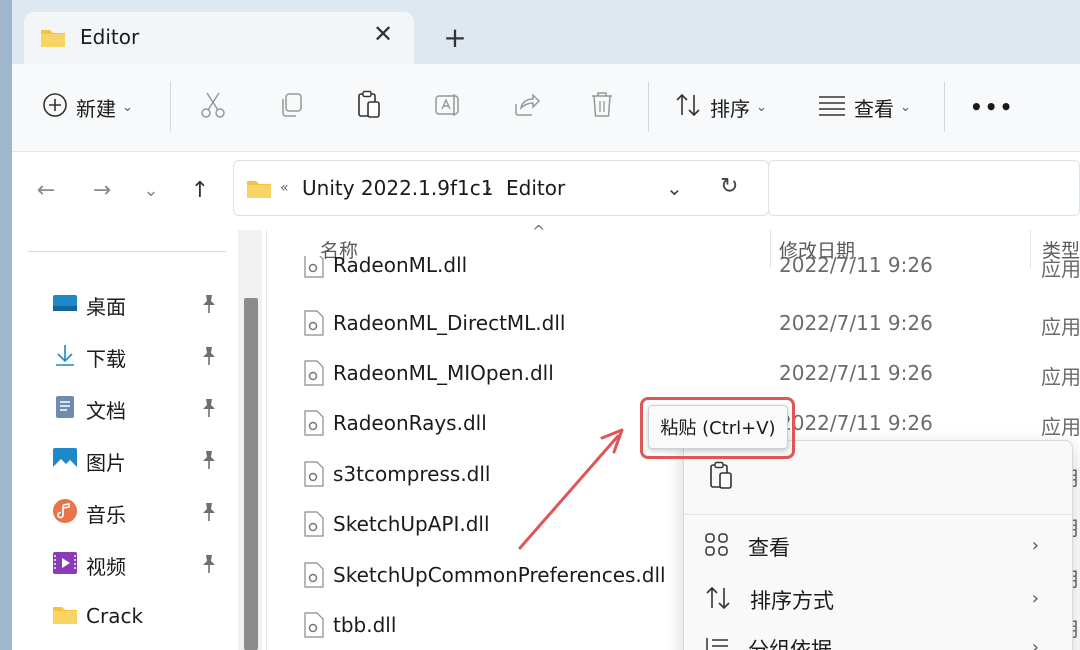 Image resolution: width=1080 pixels, height=650 pixels. I want to click on tab-editor: Editor ✕, so click(219, 38).